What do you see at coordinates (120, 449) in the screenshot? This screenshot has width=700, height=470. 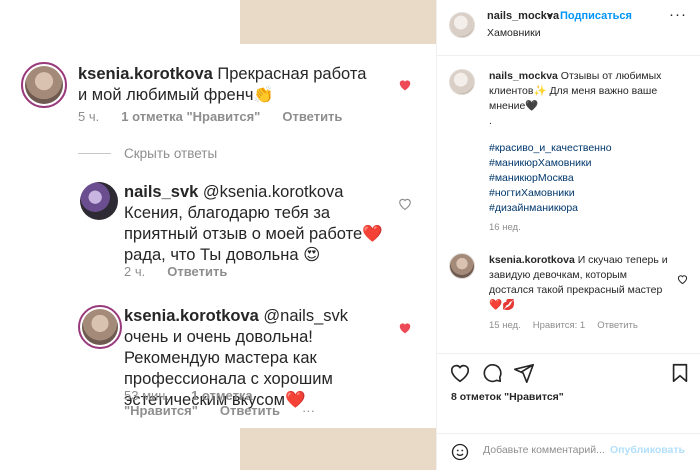 I see `image-white-block-bottom` at bounding box center [120, 449].